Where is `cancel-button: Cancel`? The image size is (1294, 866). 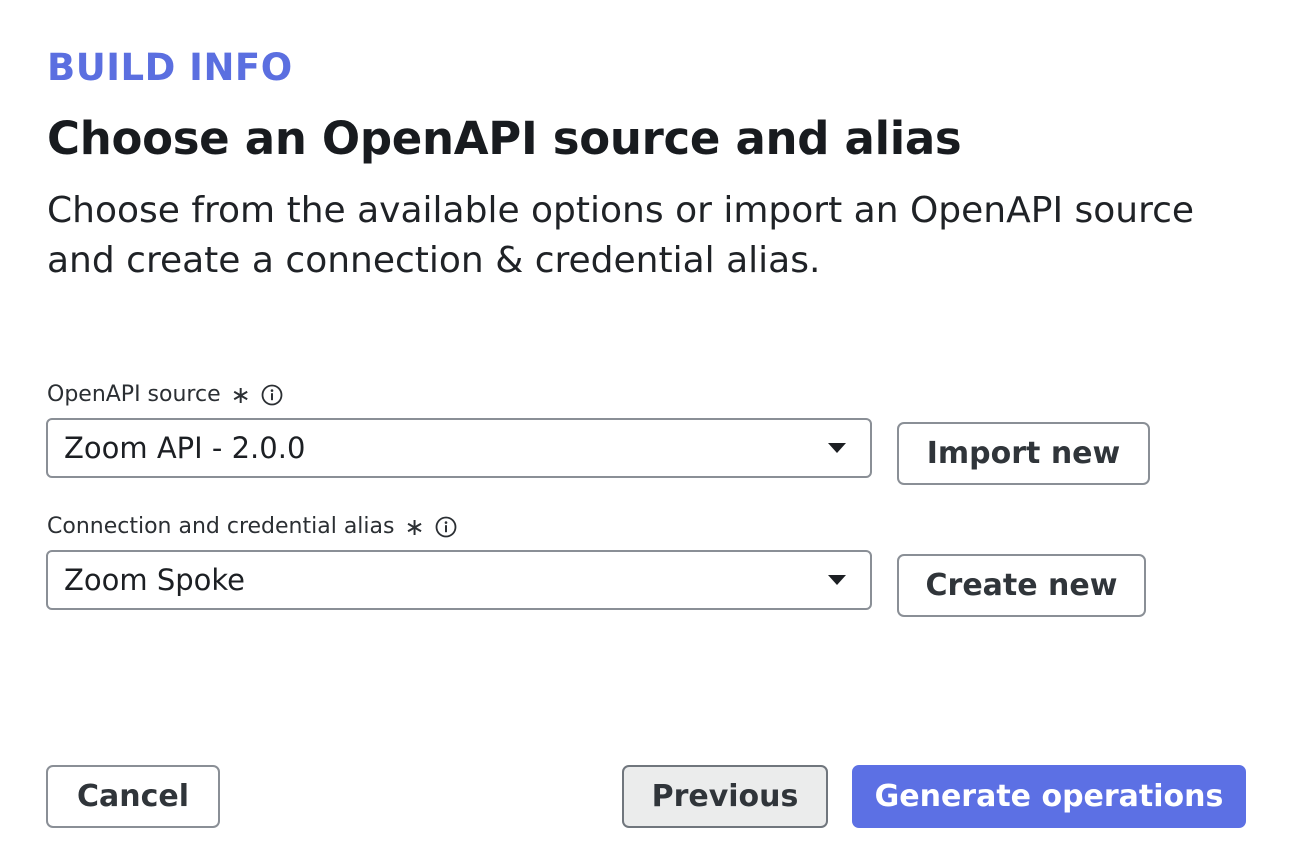
cancel-button: Cancel is located at coordinates (133, 796).